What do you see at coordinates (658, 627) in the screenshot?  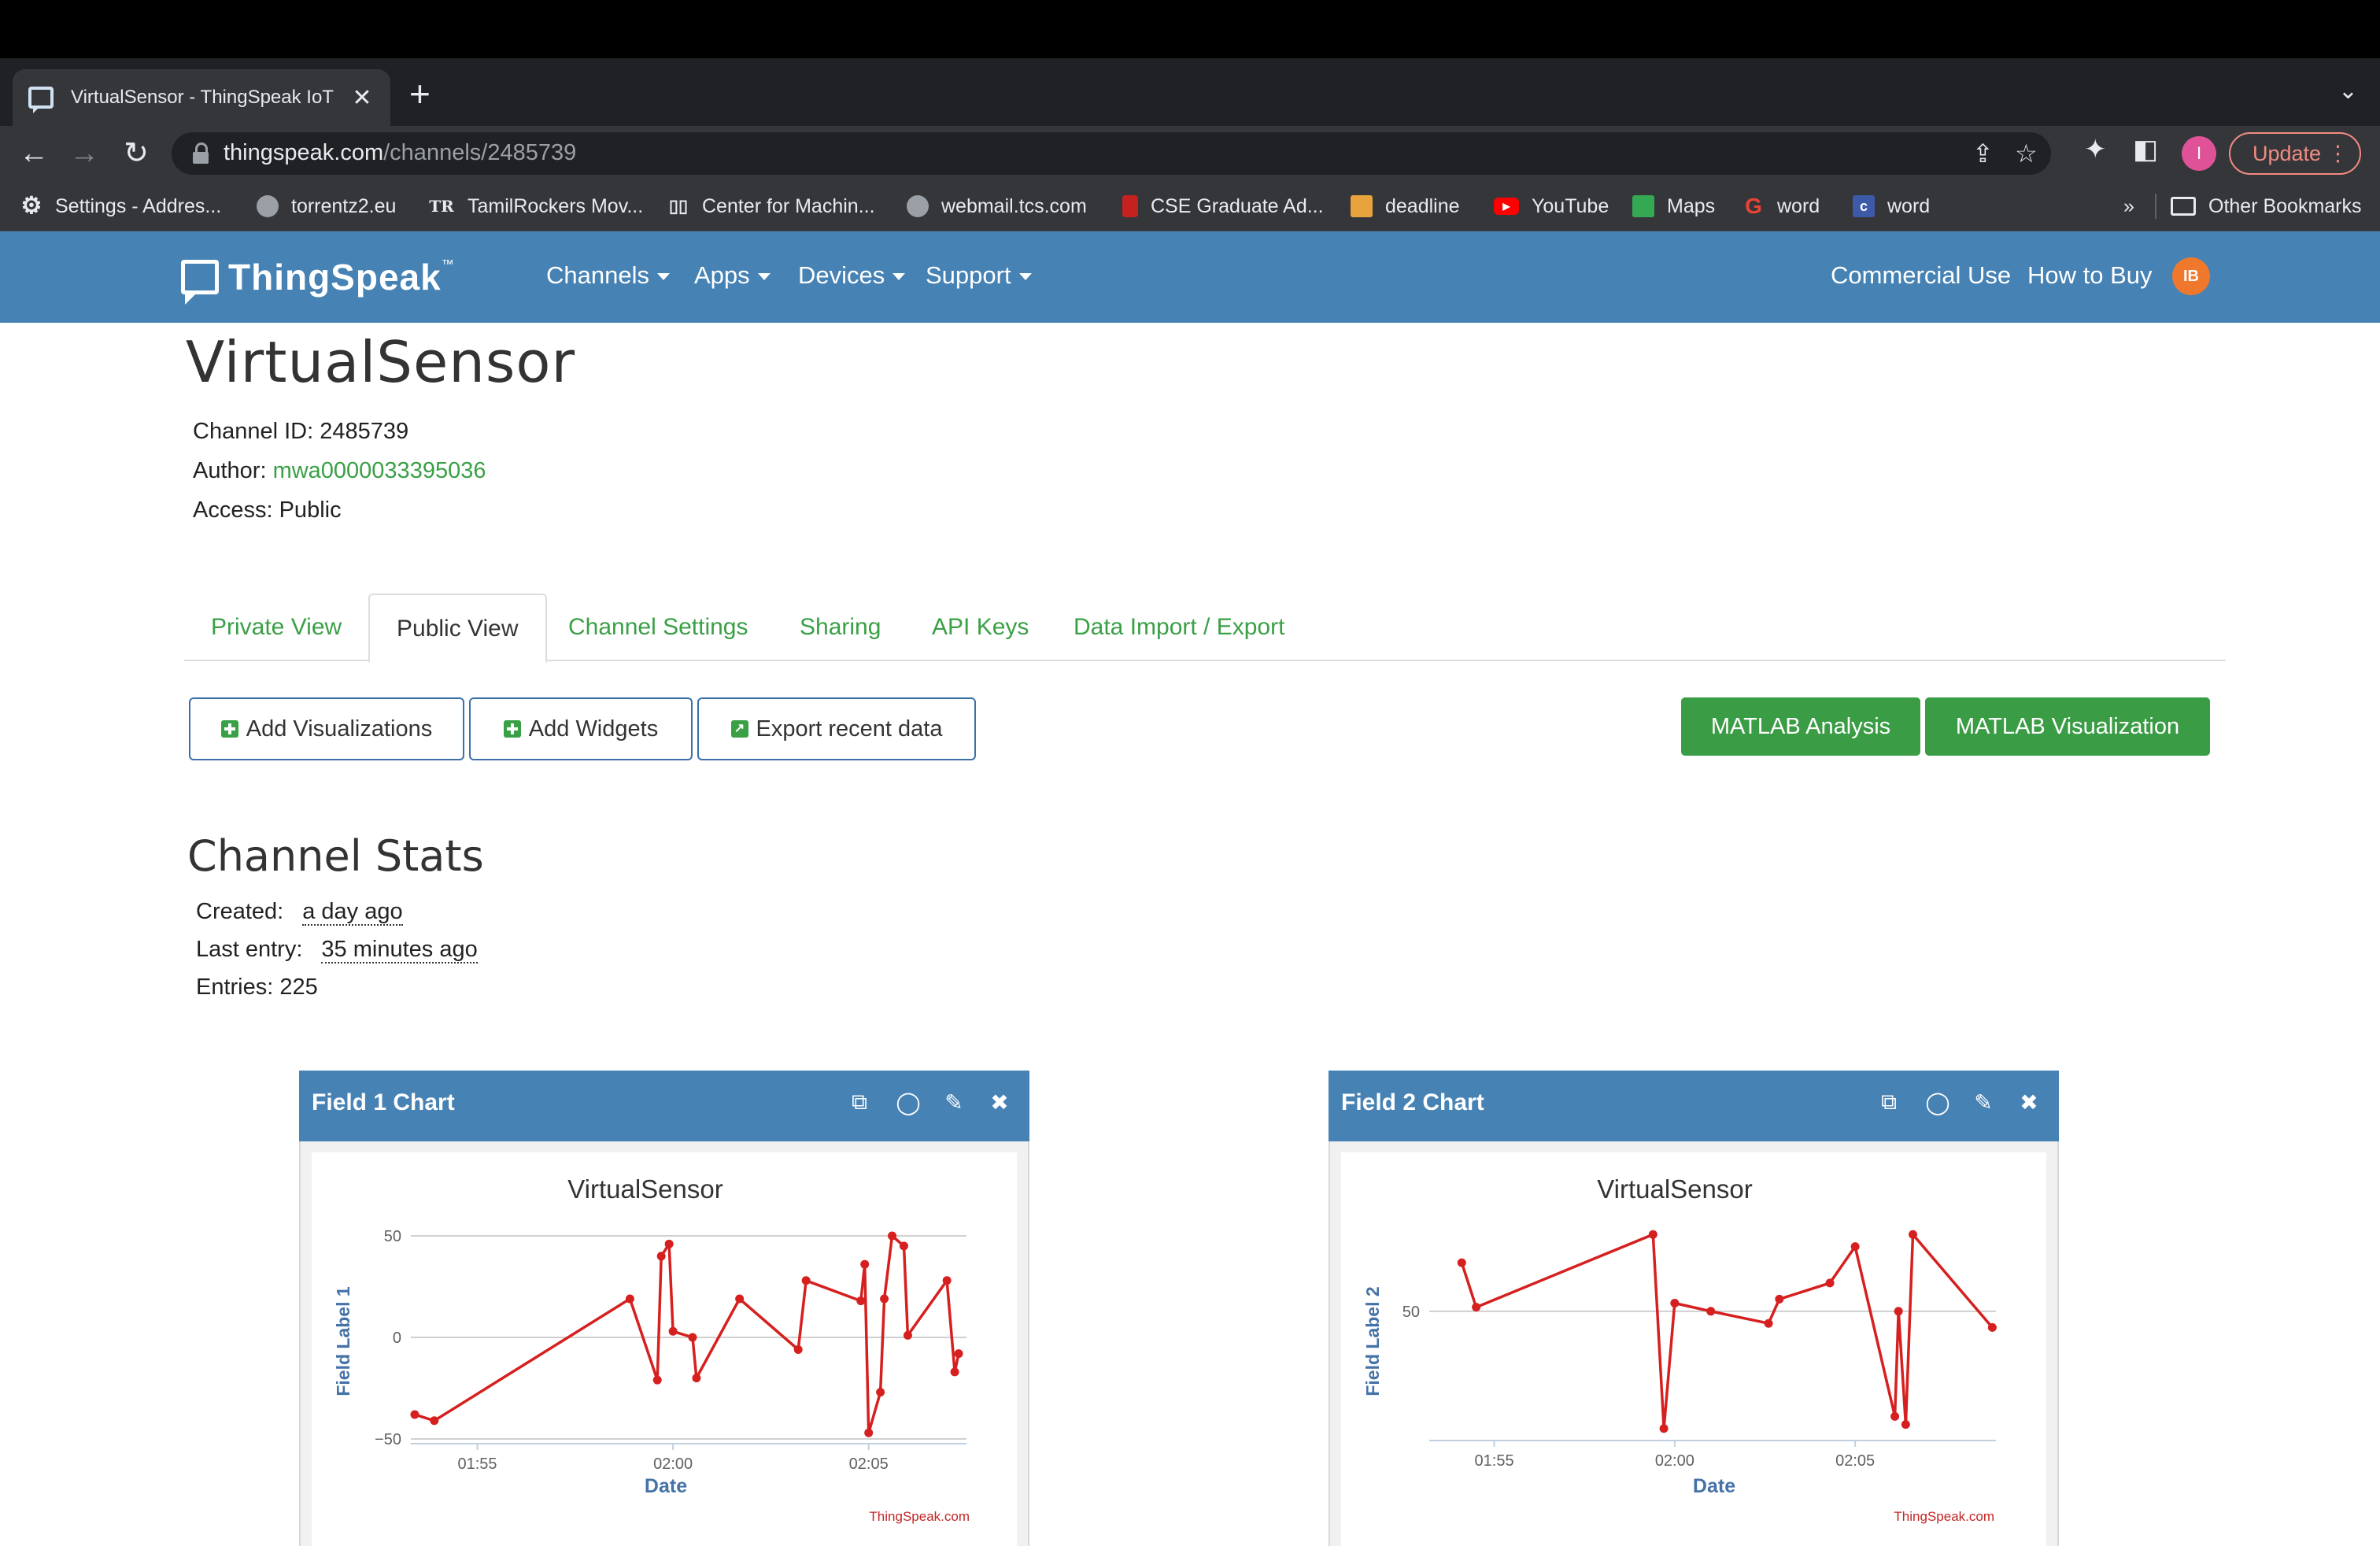 I see `tab-channel-settings: Channel Settings` at bounding box center [658, 627].